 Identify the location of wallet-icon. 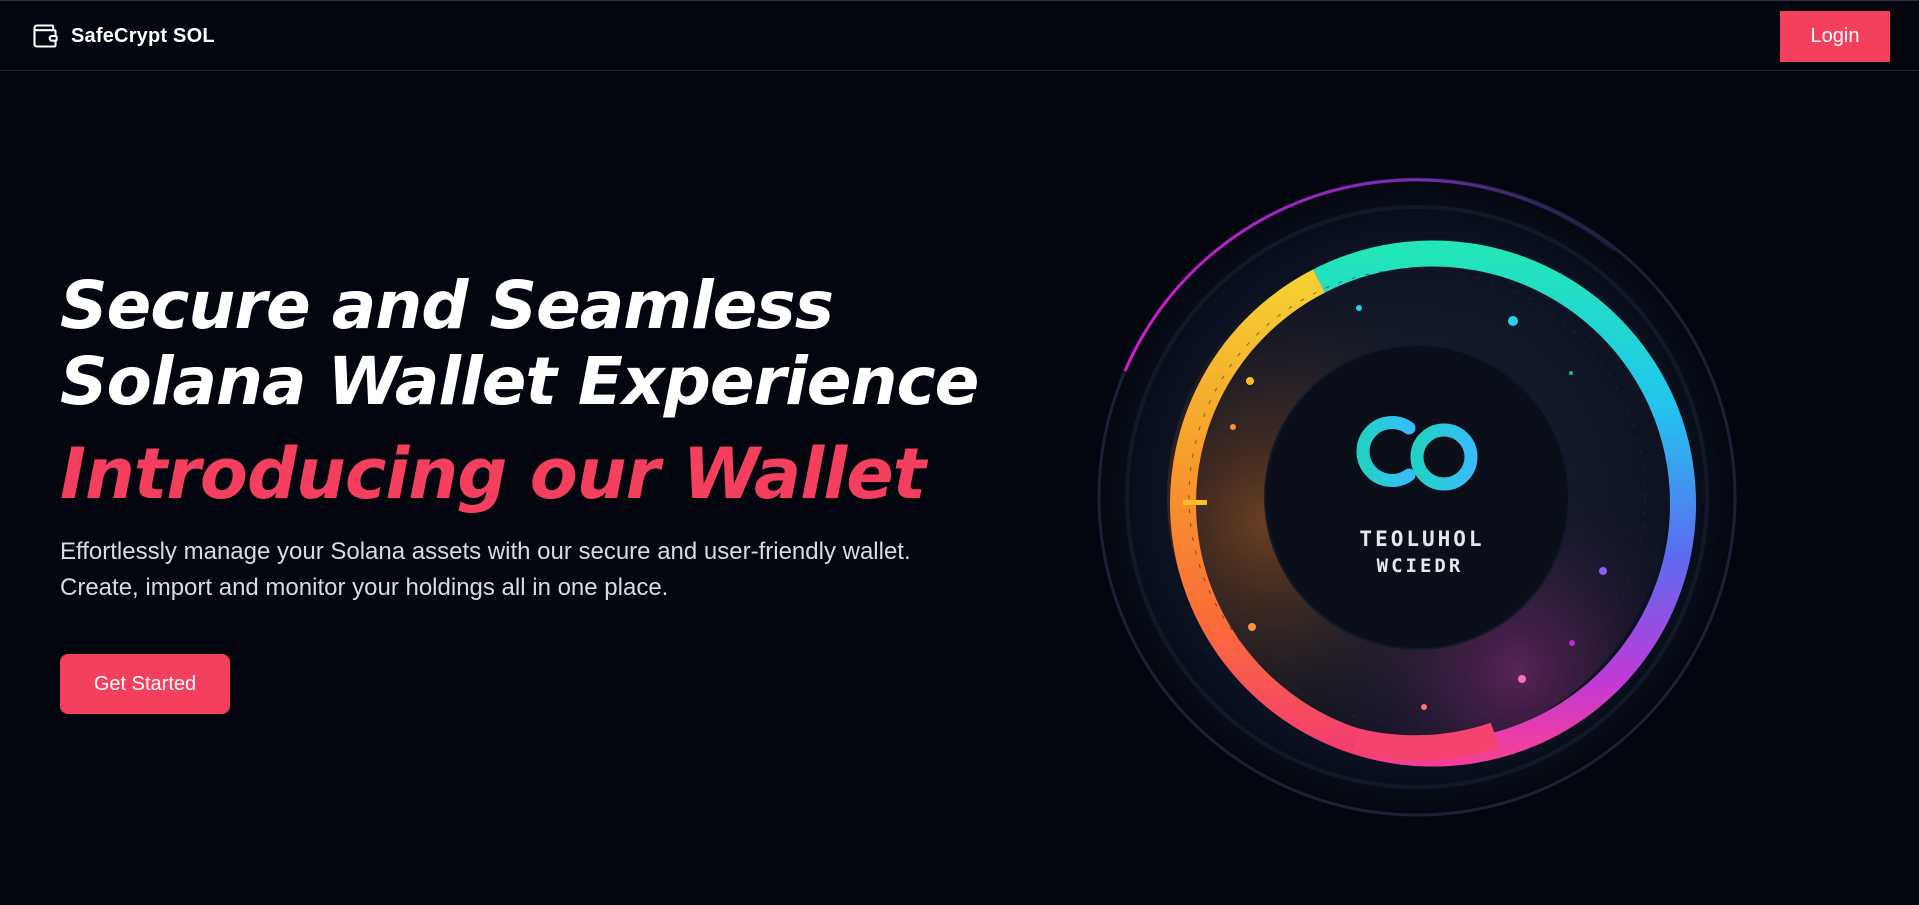
(45, 36).